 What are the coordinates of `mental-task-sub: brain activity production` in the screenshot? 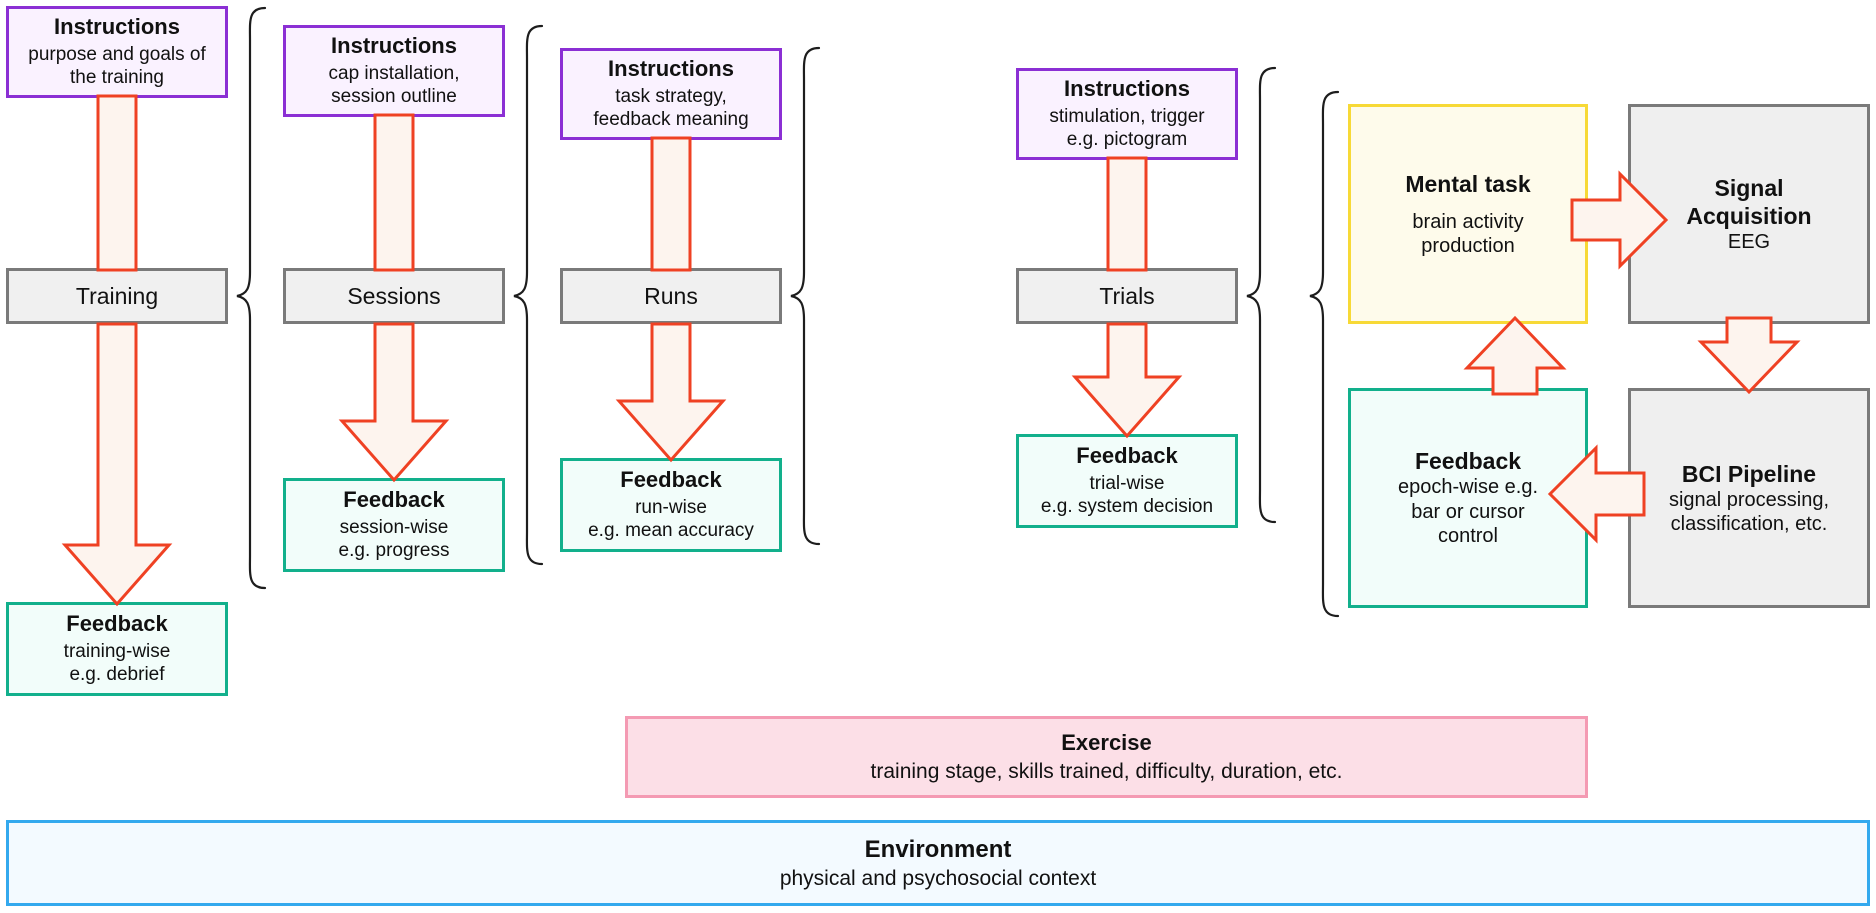 It's located at (1468, 234).